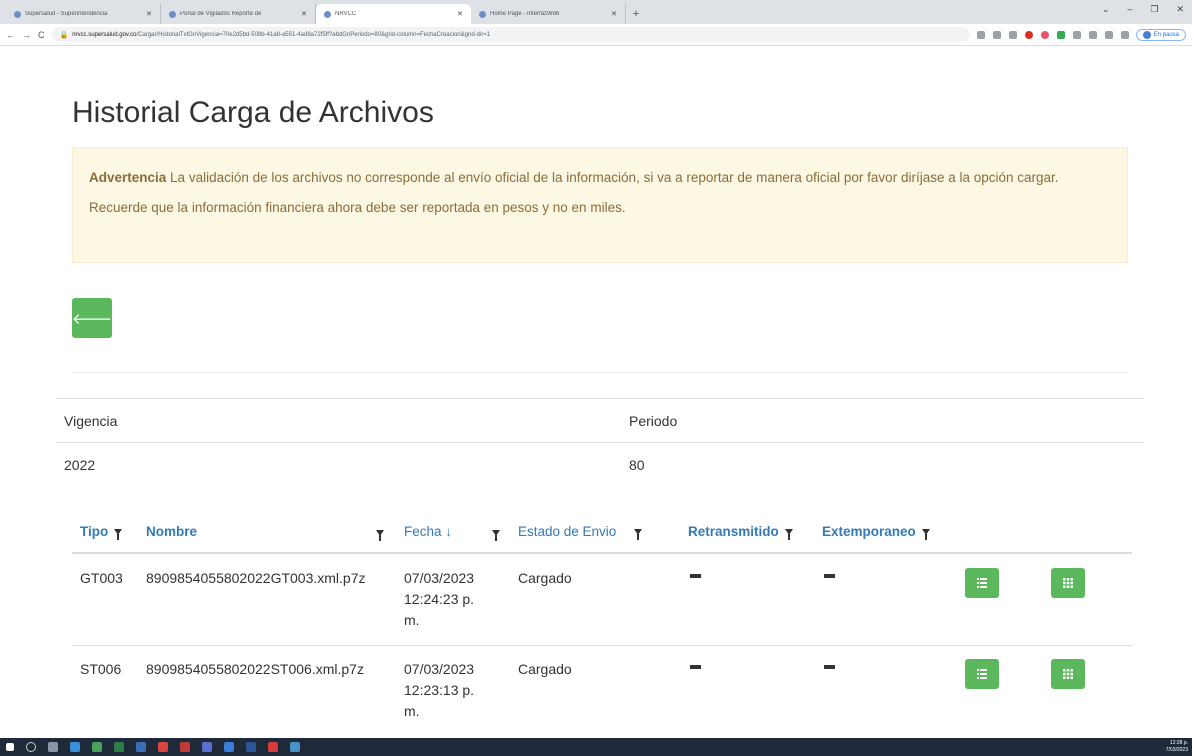  I want to click on cell-fecha-time: 12:23:13 p., so click(439, 690).